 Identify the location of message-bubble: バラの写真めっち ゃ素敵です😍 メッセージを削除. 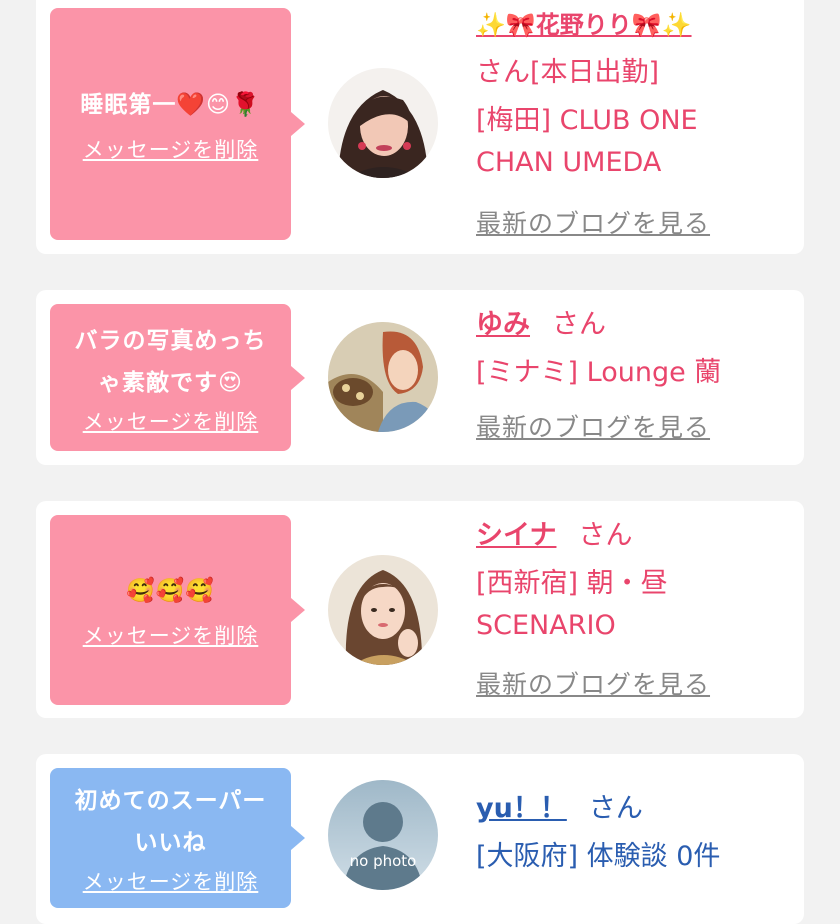
(170, 377).